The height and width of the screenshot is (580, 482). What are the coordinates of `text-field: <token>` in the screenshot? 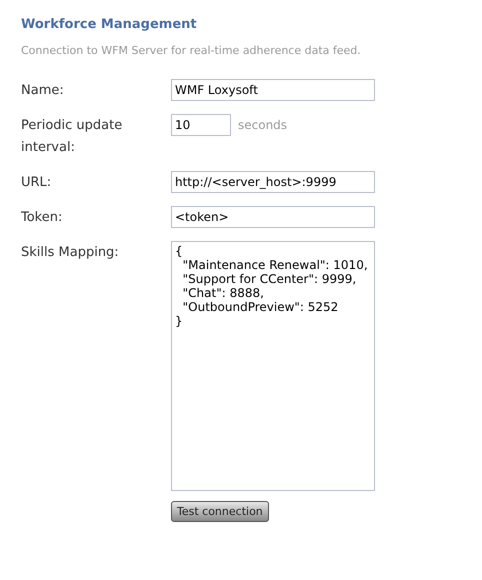 It's located at (273, 217).